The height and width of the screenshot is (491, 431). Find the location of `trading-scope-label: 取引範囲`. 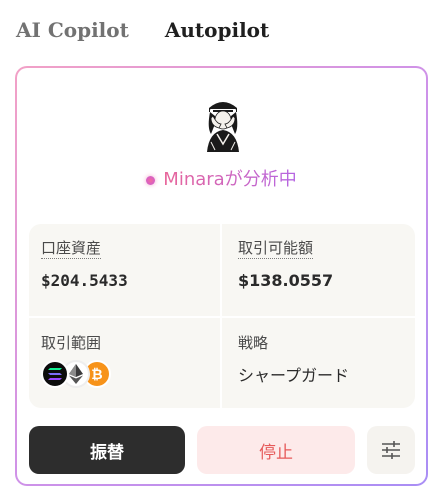

trading-scope-label: 取引範囲 is located at coordinates (71, 343).